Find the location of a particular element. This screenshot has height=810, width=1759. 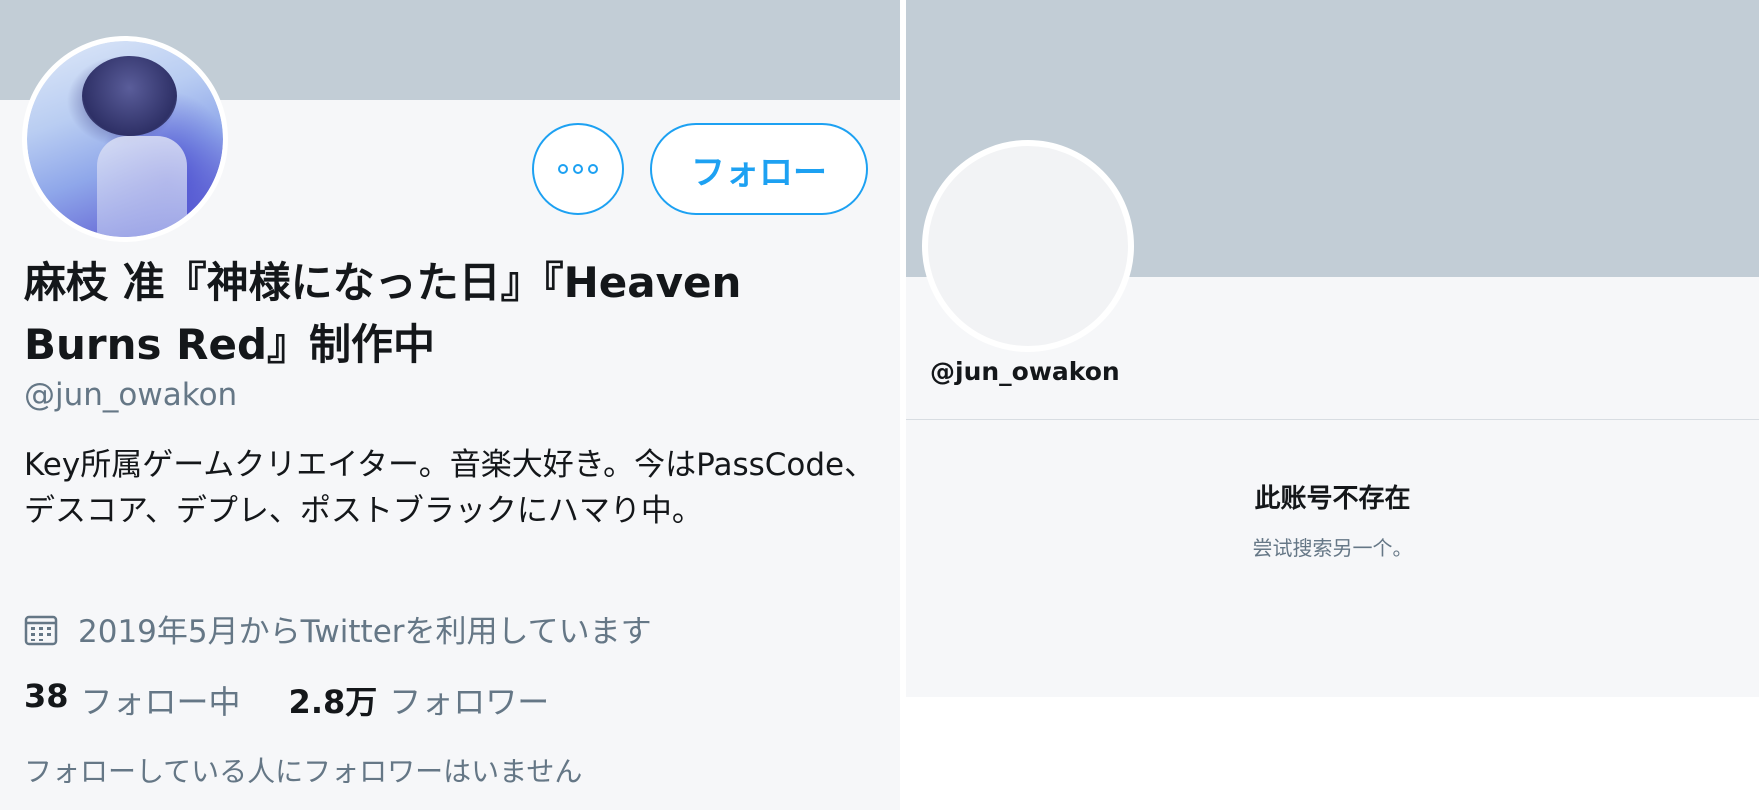

avatar is located at coordinates (125, 139).